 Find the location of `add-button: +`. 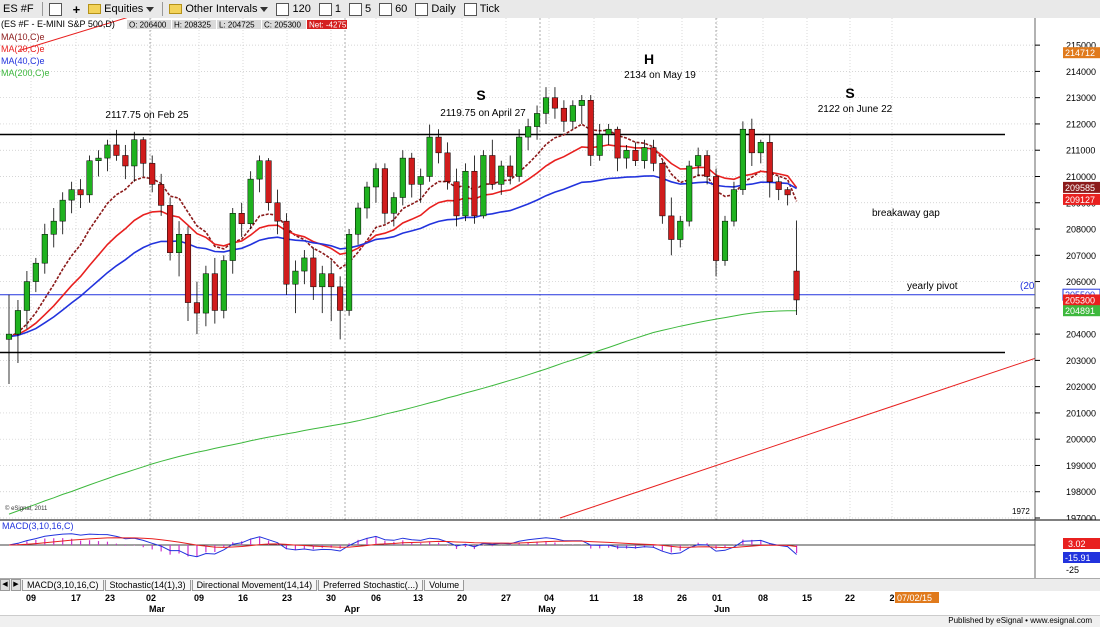

add-button: + is located at coordinates (77, 9).